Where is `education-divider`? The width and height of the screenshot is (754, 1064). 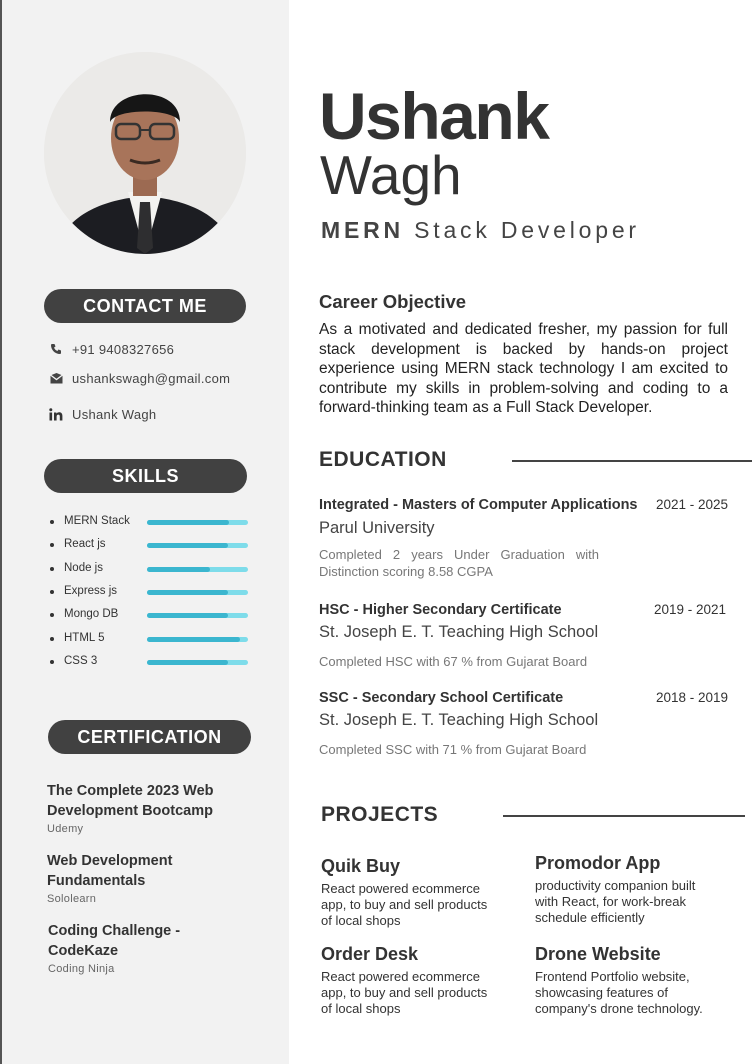 education-divider is located at coordinates (632, 461).